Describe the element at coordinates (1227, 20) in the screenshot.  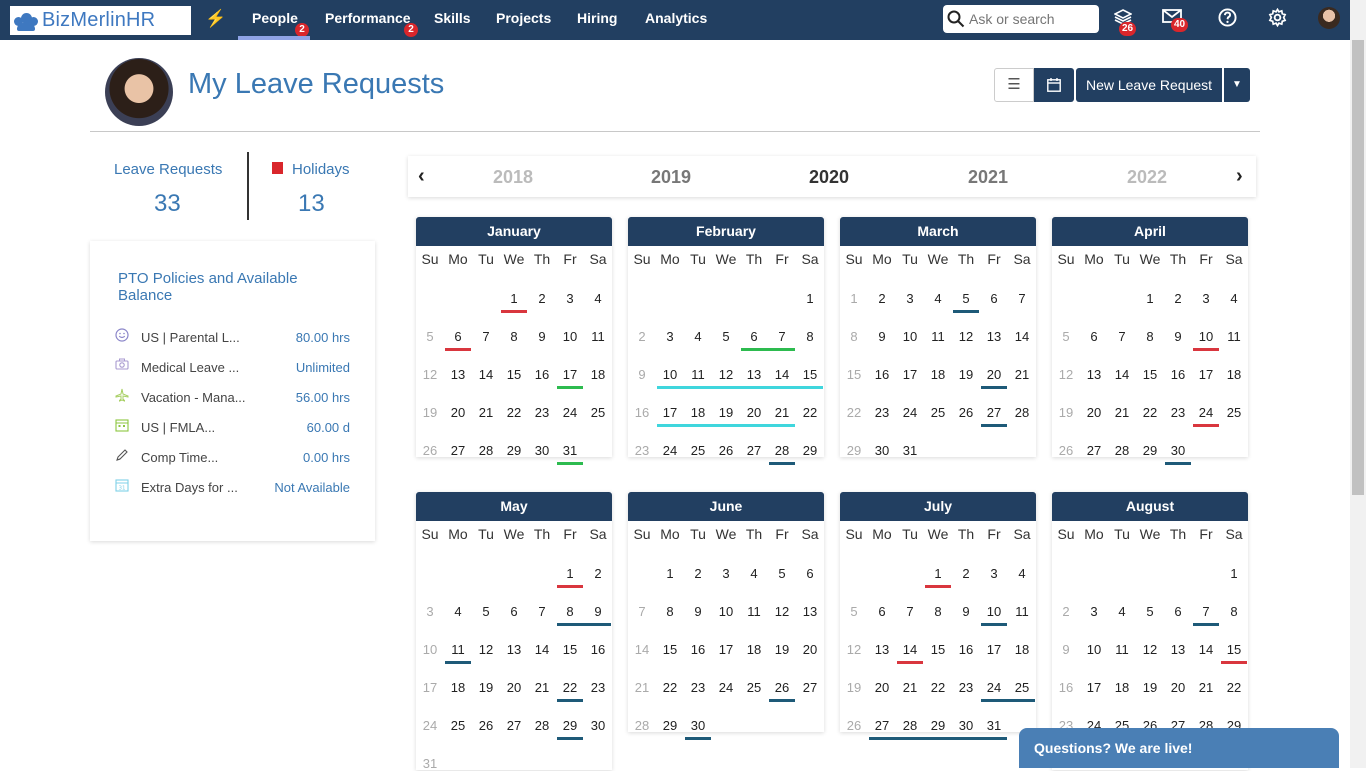
I see `help-icon` at that location.